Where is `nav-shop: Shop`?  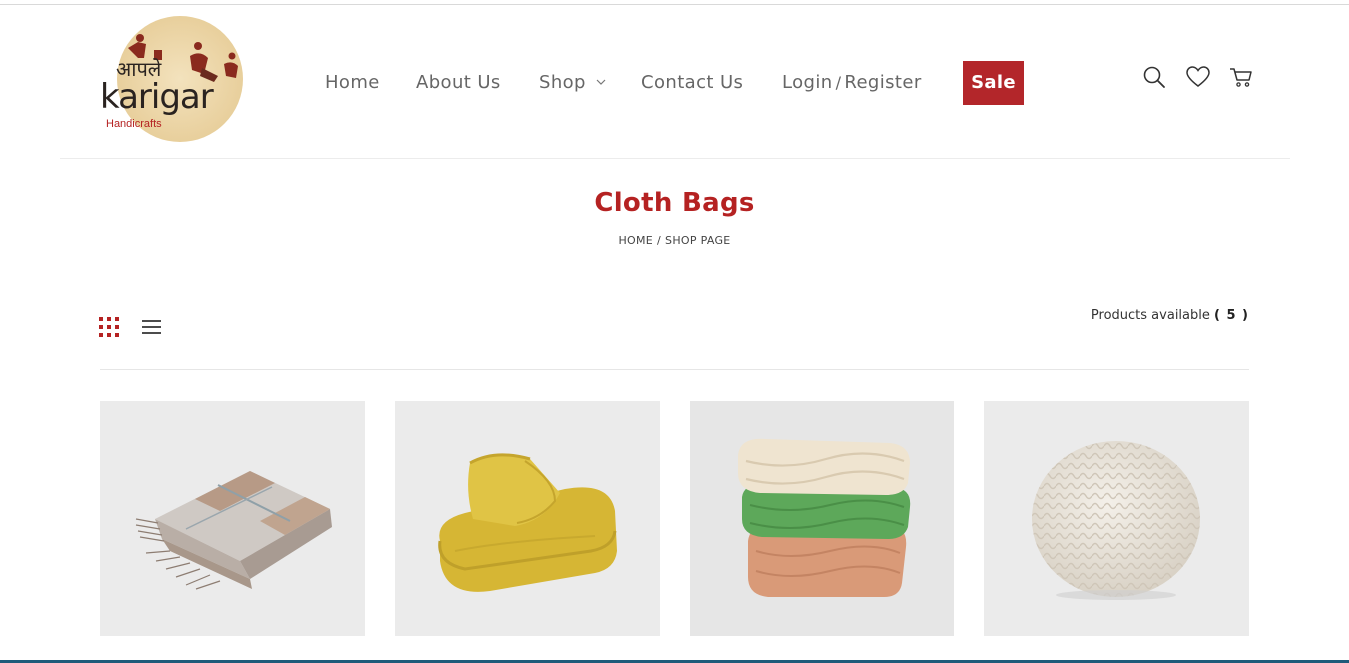 nav-shop: Shop is located at coordinates (572, 82).